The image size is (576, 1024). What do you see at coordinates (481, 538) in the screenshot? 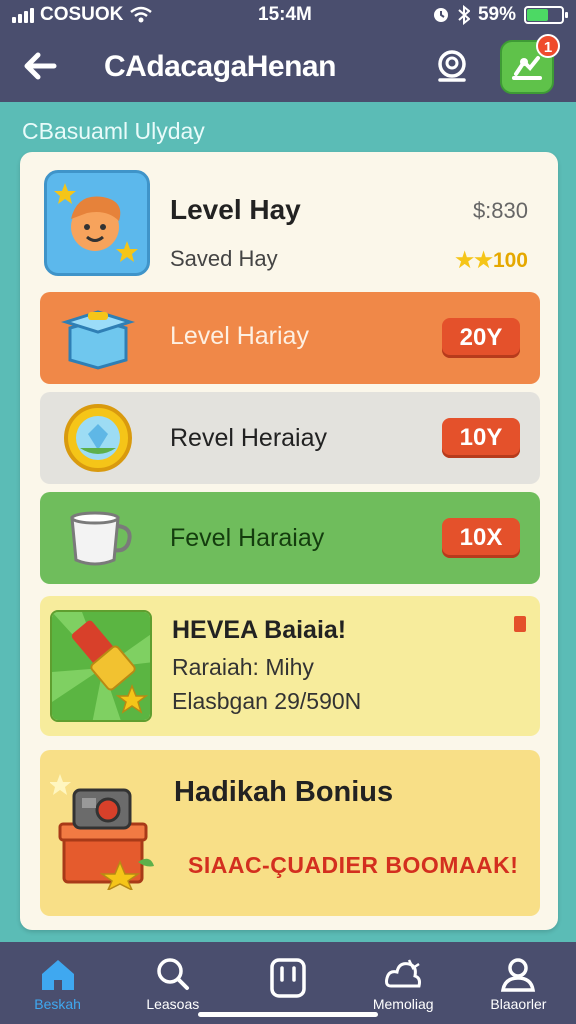
I see `reward-badge: 10X` at bounding box center [481, 538].